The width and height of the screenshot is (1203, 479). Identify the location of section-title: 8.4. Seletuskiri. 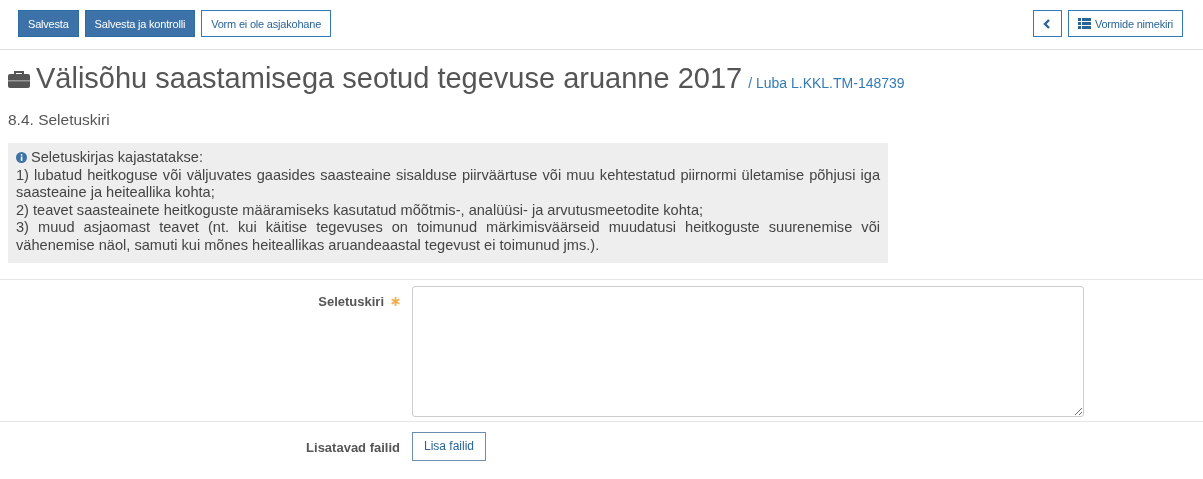
(59, 120).